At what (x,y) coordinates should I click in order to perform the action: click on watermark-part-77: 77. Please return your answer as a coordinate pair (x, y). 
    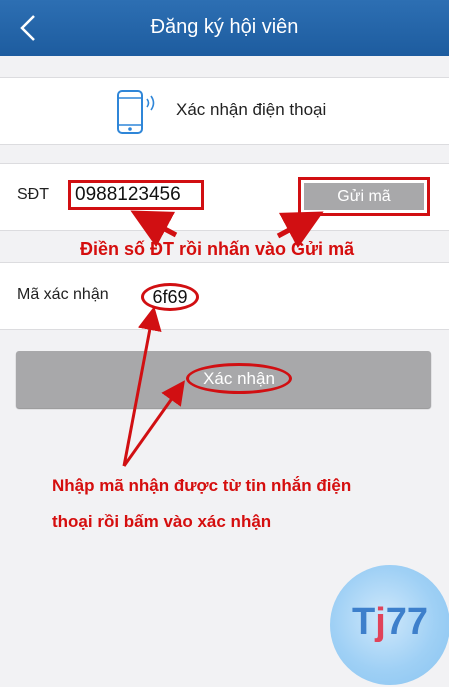
    Looking at the image, I should click on (407, 622).